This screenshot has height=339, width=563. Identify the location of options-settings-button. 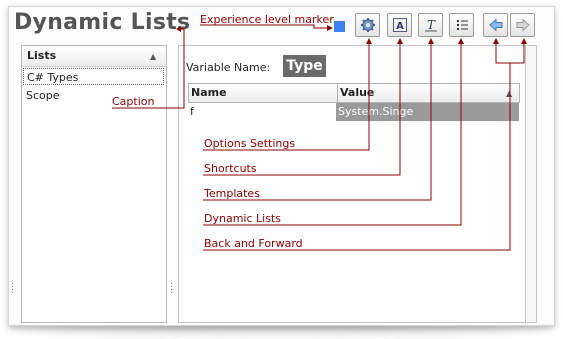
(367, 25).